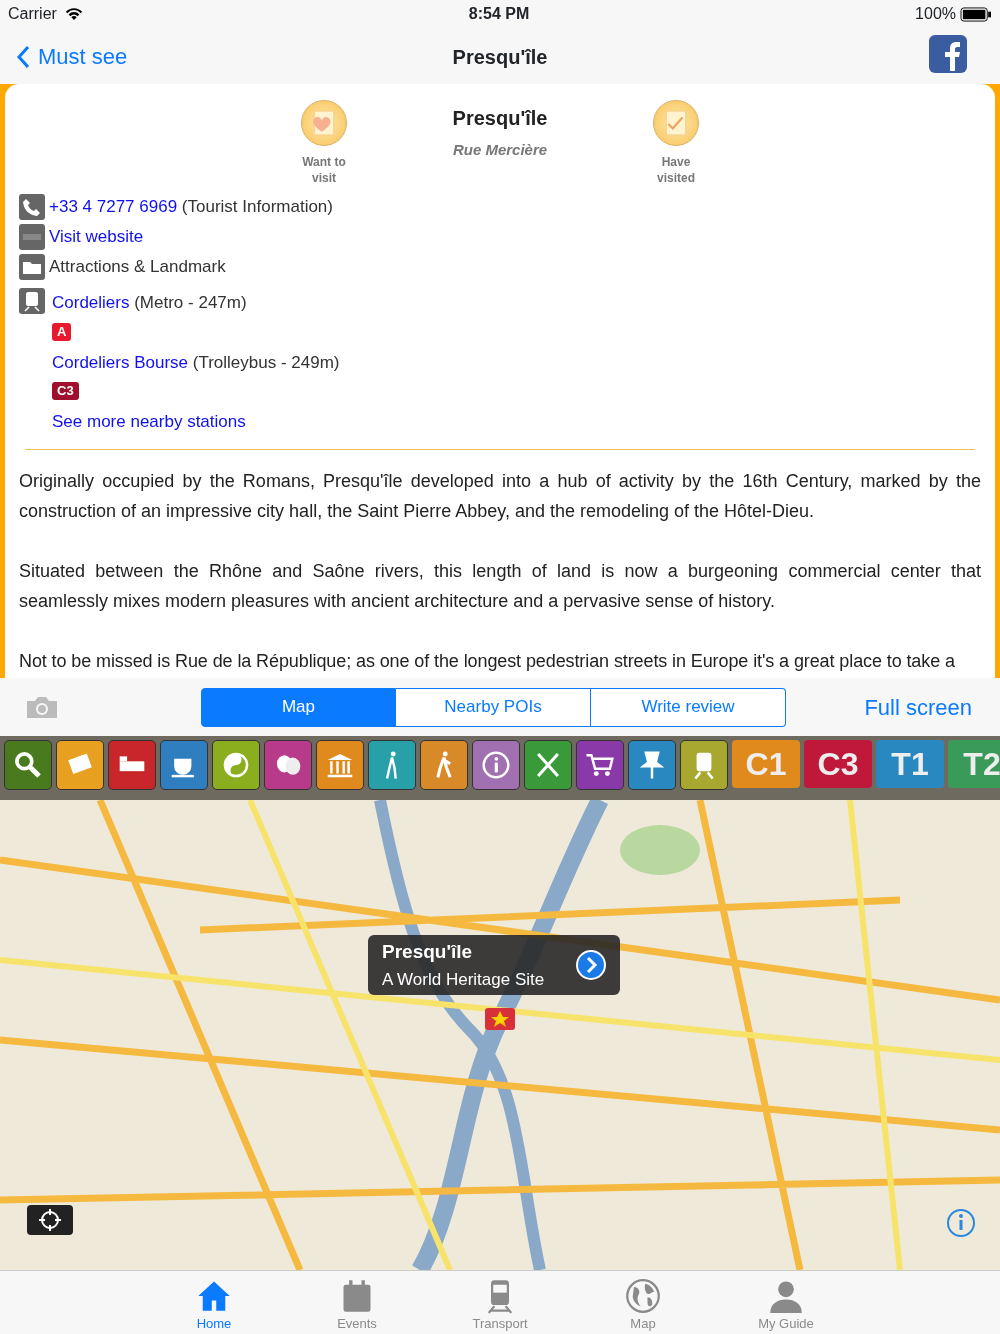  What do you see at coordinates (487, 661) in the screenshot?
I see `description-paragraph: Not to be missed is Rue de la République; as one of the longest pedestrian streets in Europe it's a great place to take a` at bounding box center [487, 661].